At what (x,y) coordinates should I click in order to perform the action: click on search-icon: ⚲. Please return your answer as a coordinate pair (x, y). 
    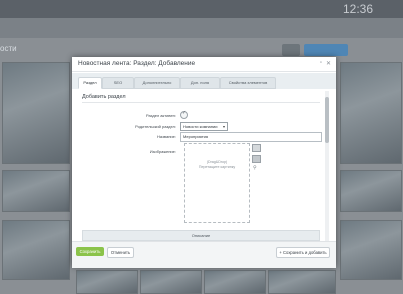
    Looking at the image, I should click on (255, 168).